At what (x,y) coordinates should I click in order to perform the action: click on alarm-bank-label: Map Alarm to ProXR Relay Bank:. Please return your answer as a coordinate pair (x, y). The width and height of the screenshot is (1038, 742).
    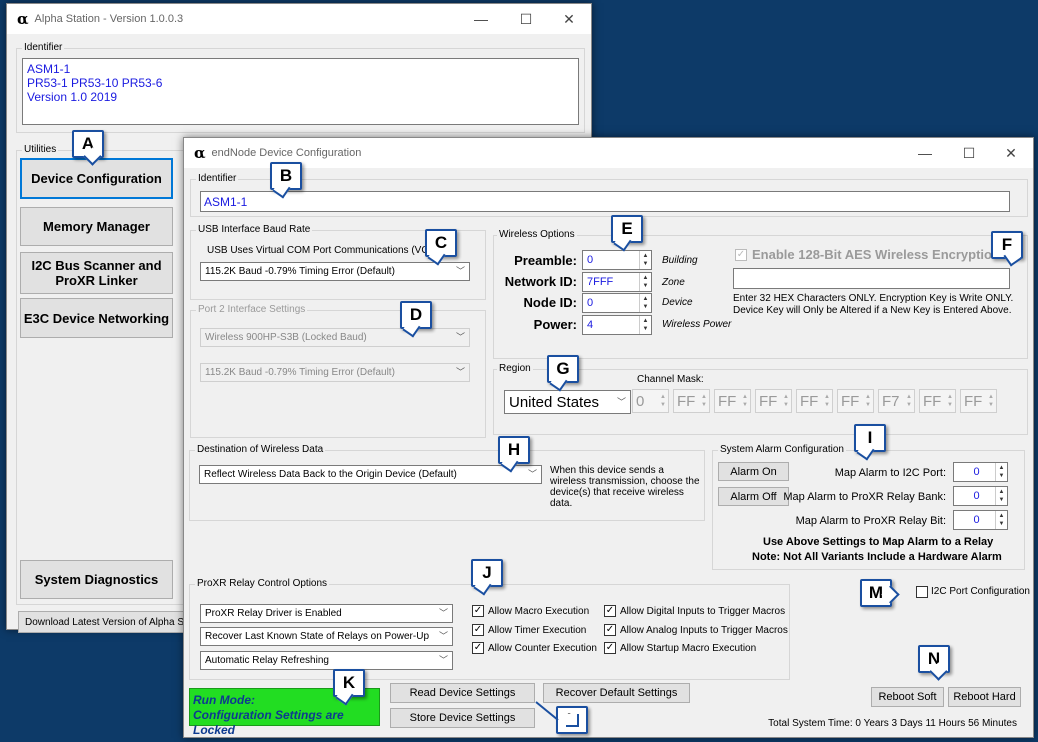
    Looking at the image, I should click on (864, 497).